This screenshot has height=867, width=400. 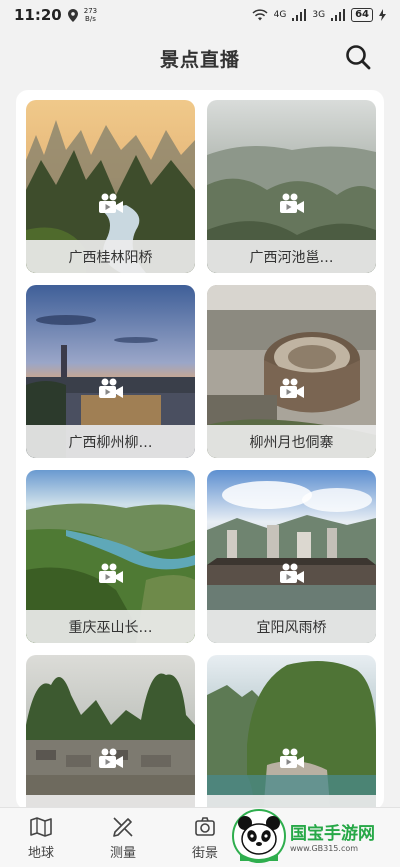 What do you see at coordinates (72, 15) in the screenshot?
I see `location-icon` at bounding box center [72, 15].